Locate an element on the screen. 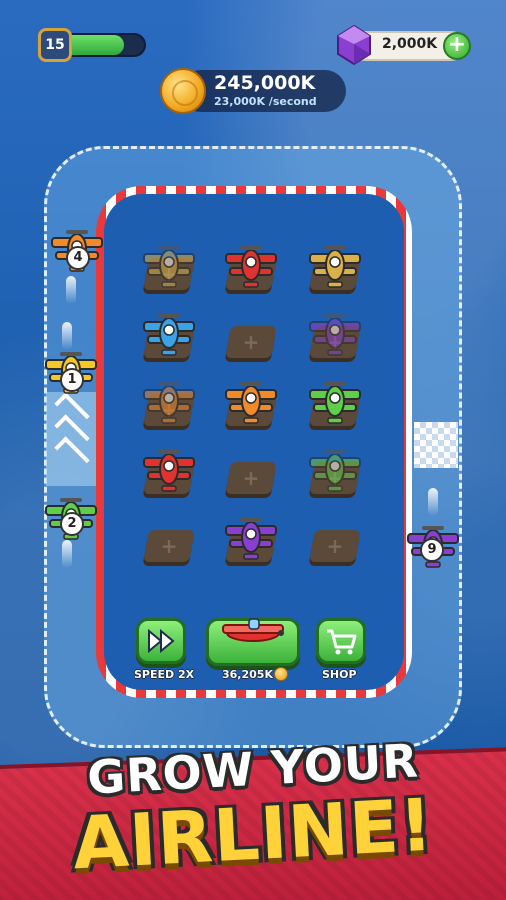 This screenshot has width=506, height=900. plane-level-badge: 9 is located at coordinates (432, 550).